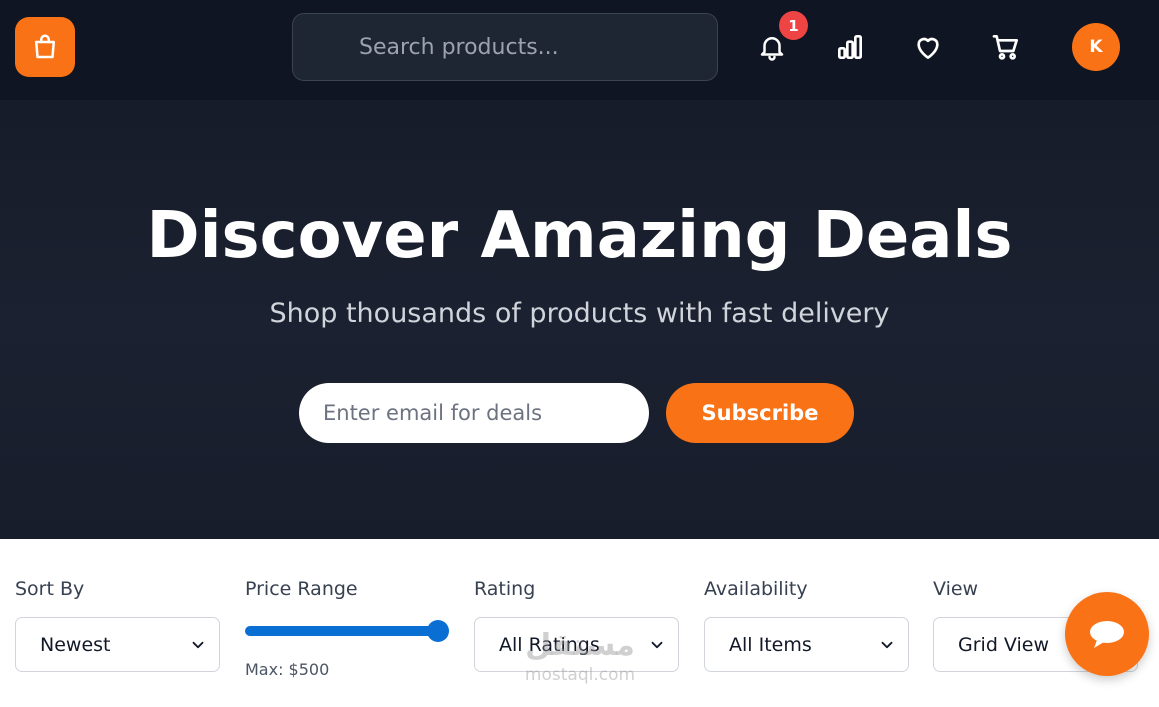 This screenshot has width=1159, height=707. What do you see at coordinates (287, 669) in the screenshot?
I see `price-range-max: Max: $500` at bounding box center [287, 669].